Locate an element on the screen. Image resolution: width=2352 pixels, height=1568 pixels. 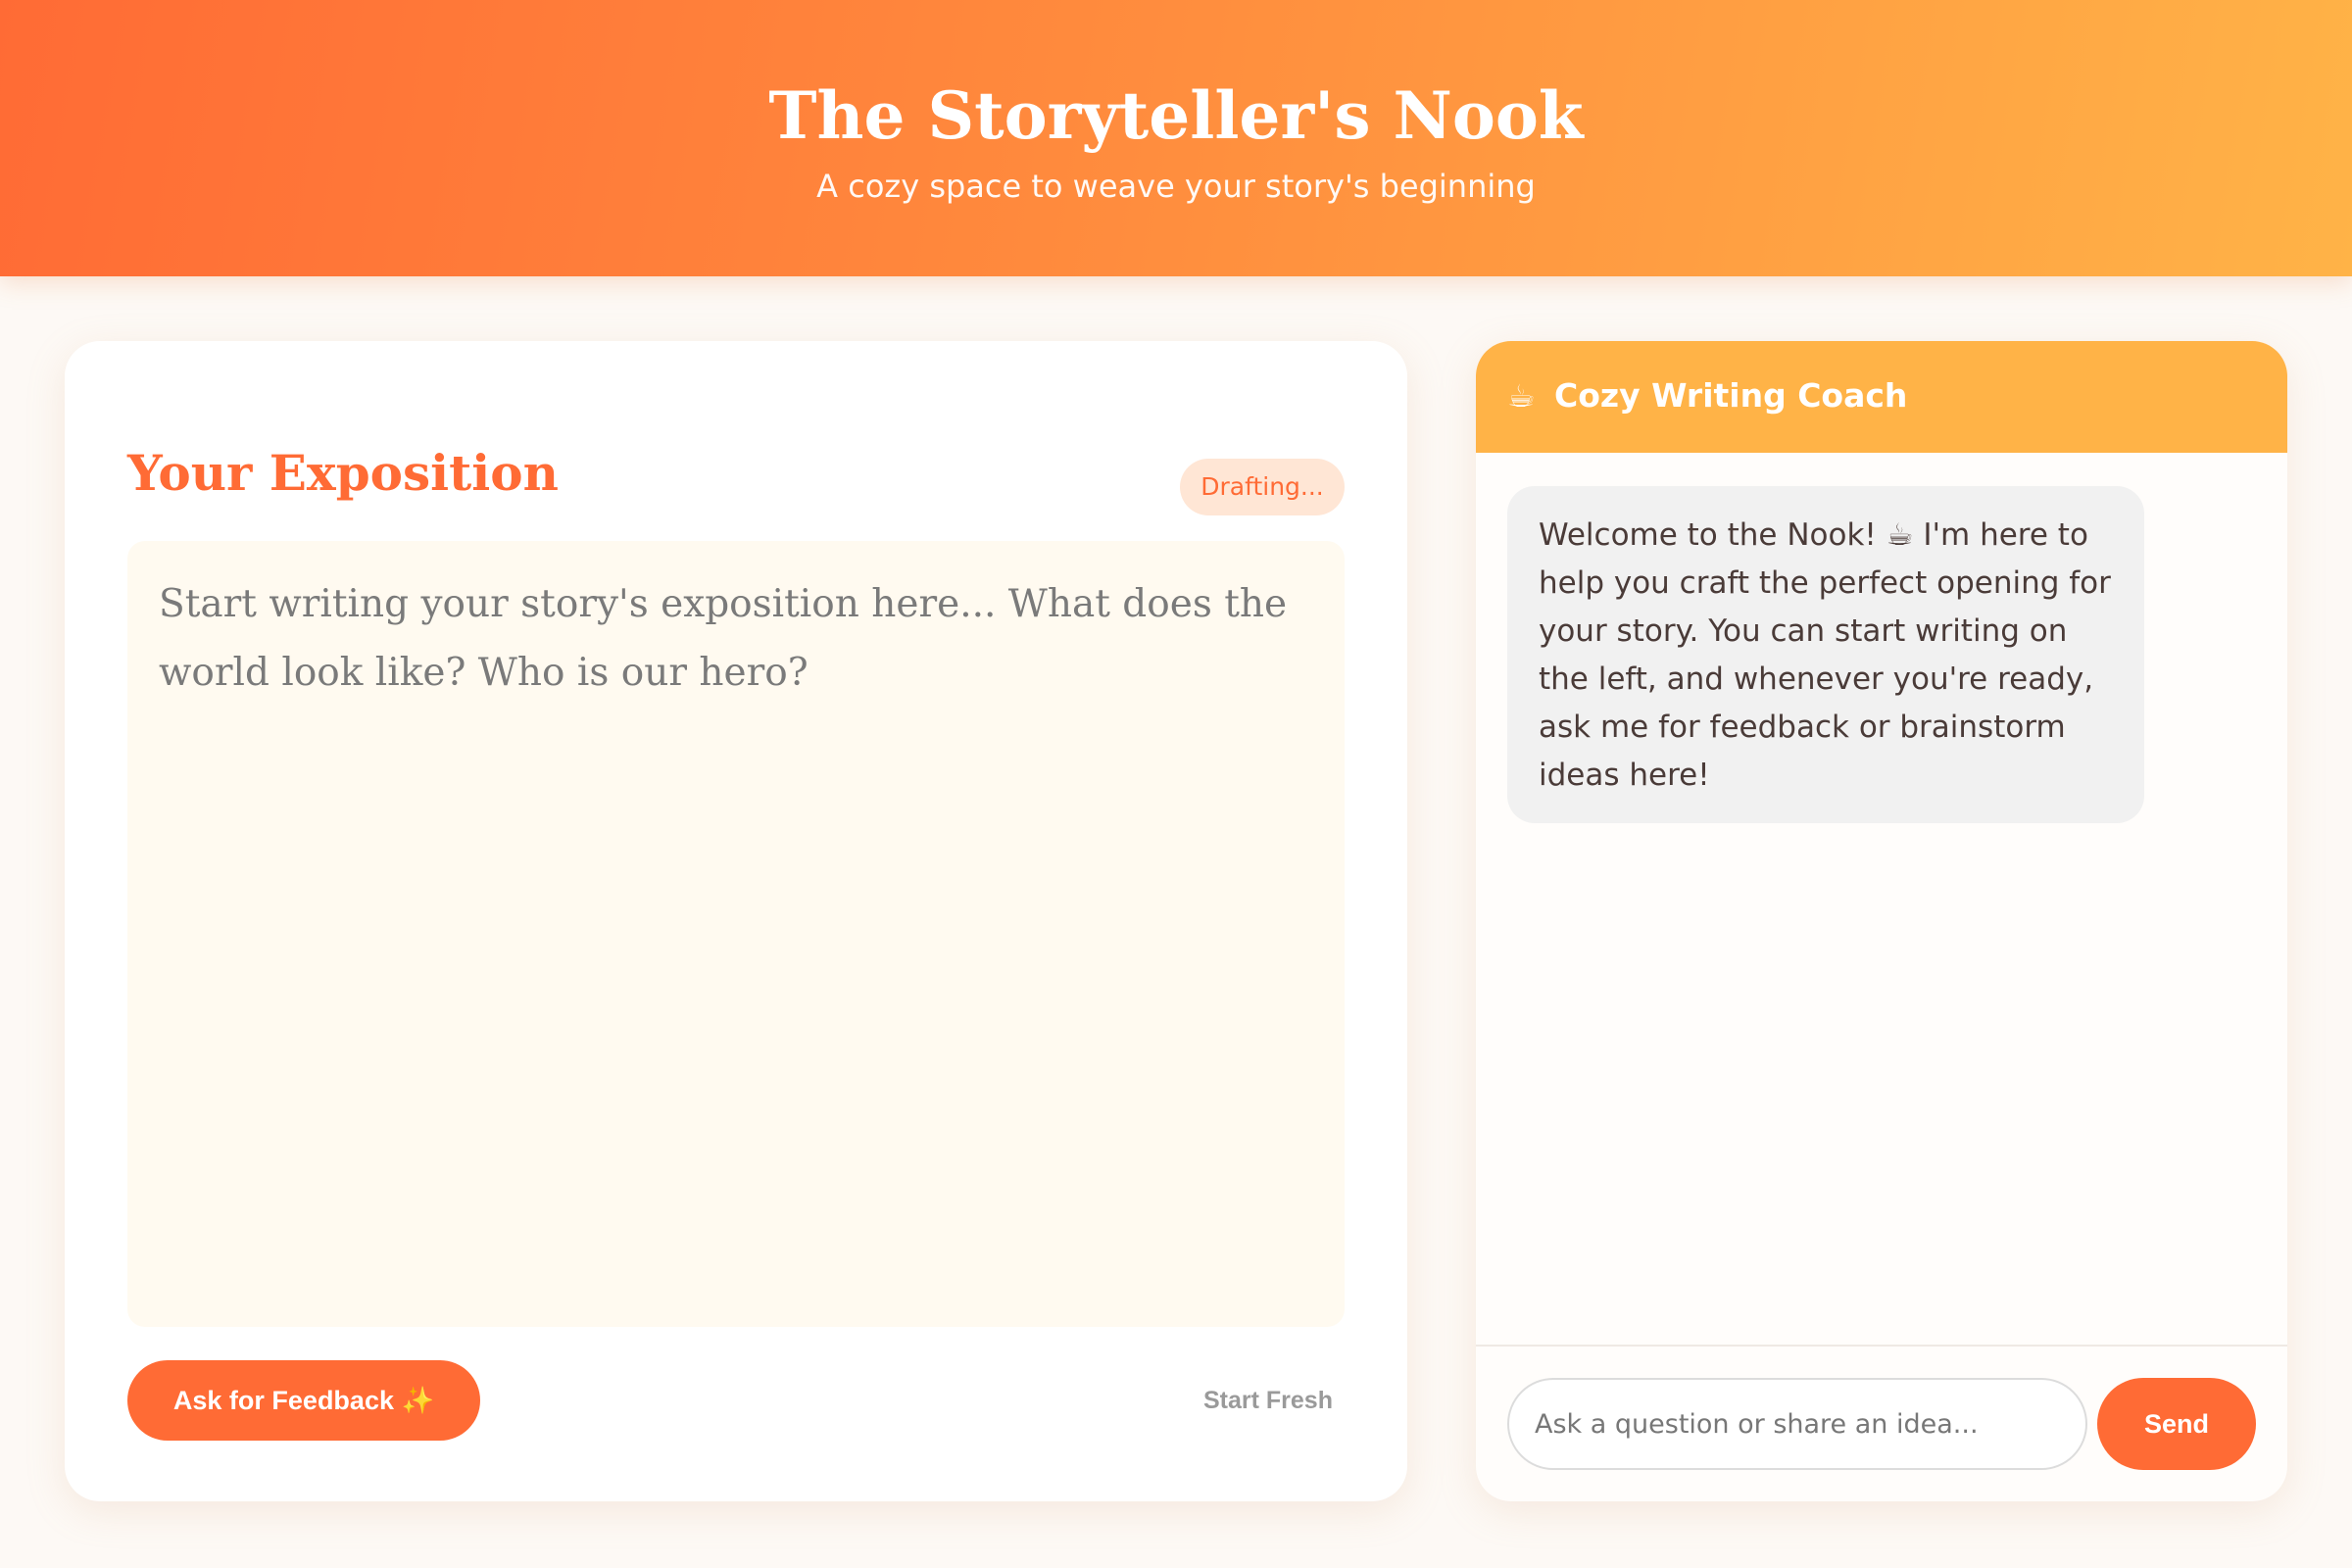
chat-header: ☕ Cozy Writing Coach is located at coordinates (1881, 397).